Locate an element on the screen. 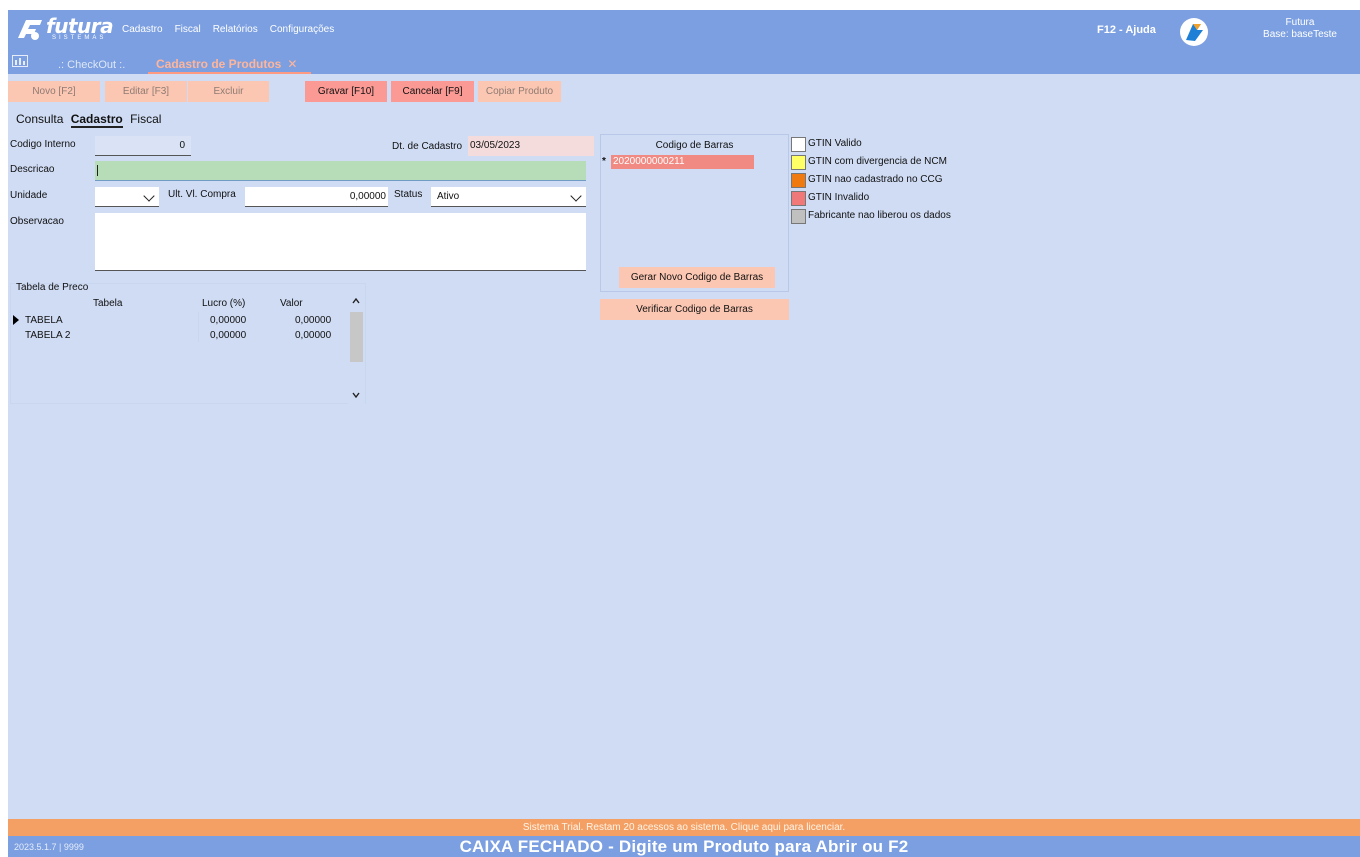  price-table is located at coordinates (188, 343).